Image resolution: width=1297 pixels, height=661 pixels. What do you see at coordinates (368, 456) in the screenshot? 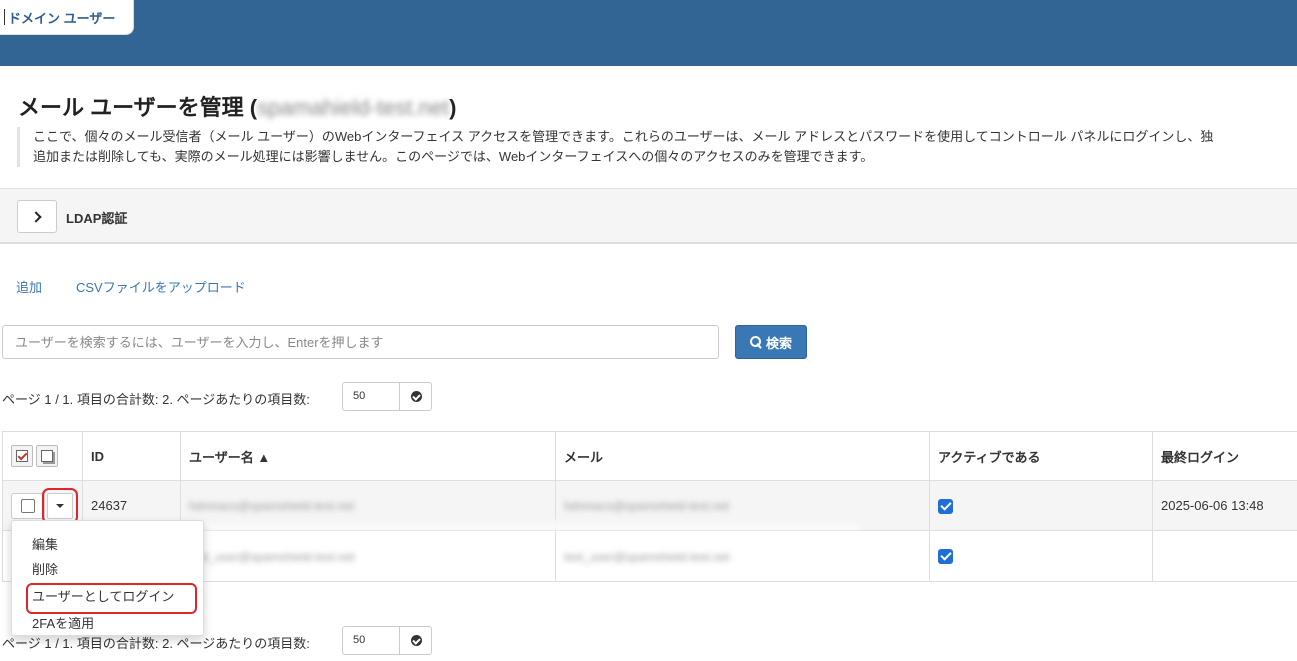
I see `column-header-username: ユーザー名 ▲` at bounding box center [368, 456].